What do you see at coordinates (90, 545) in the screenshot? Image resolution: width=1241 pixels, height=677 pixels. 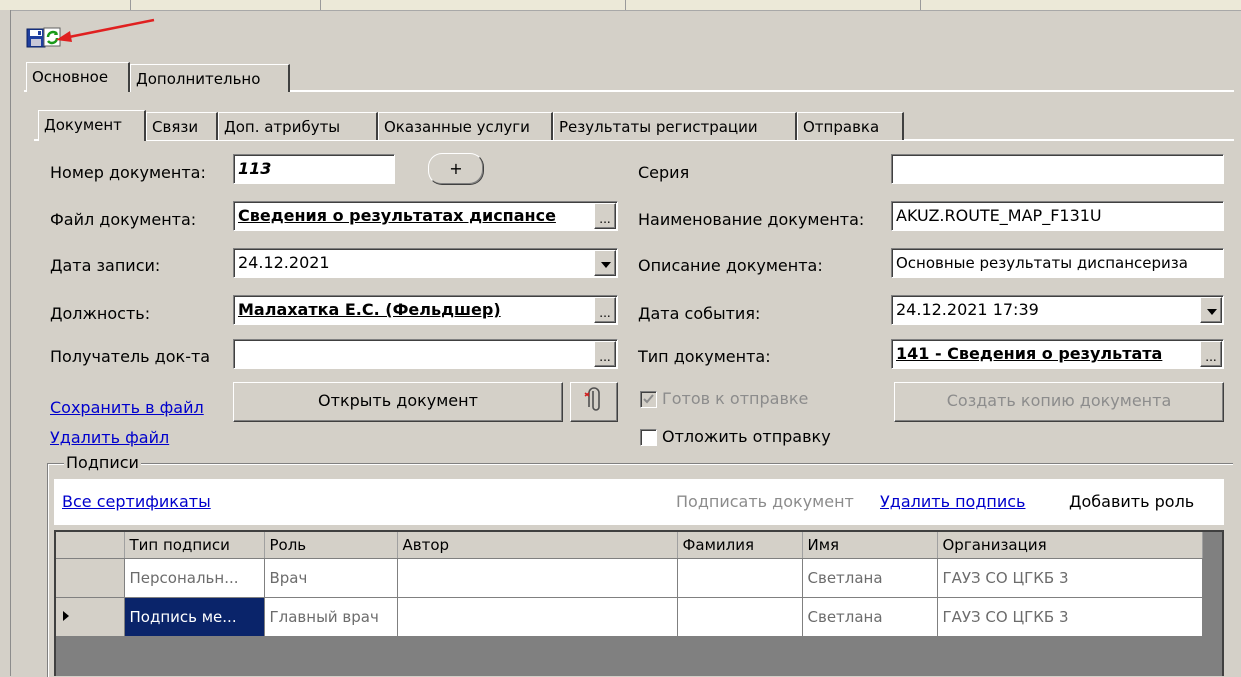 I see `row-header-cell` at bounding box center [90, 545].